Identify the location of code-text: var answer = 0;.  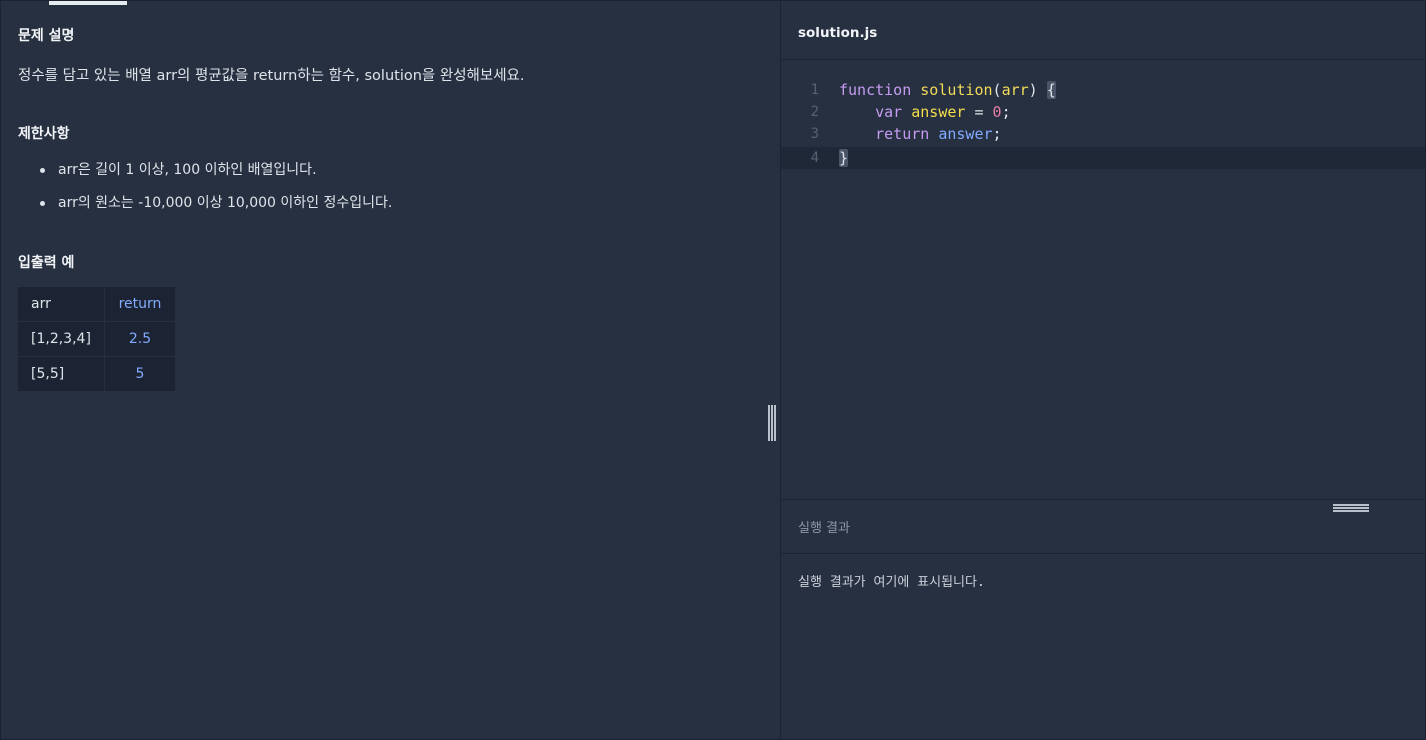
(924, 112).